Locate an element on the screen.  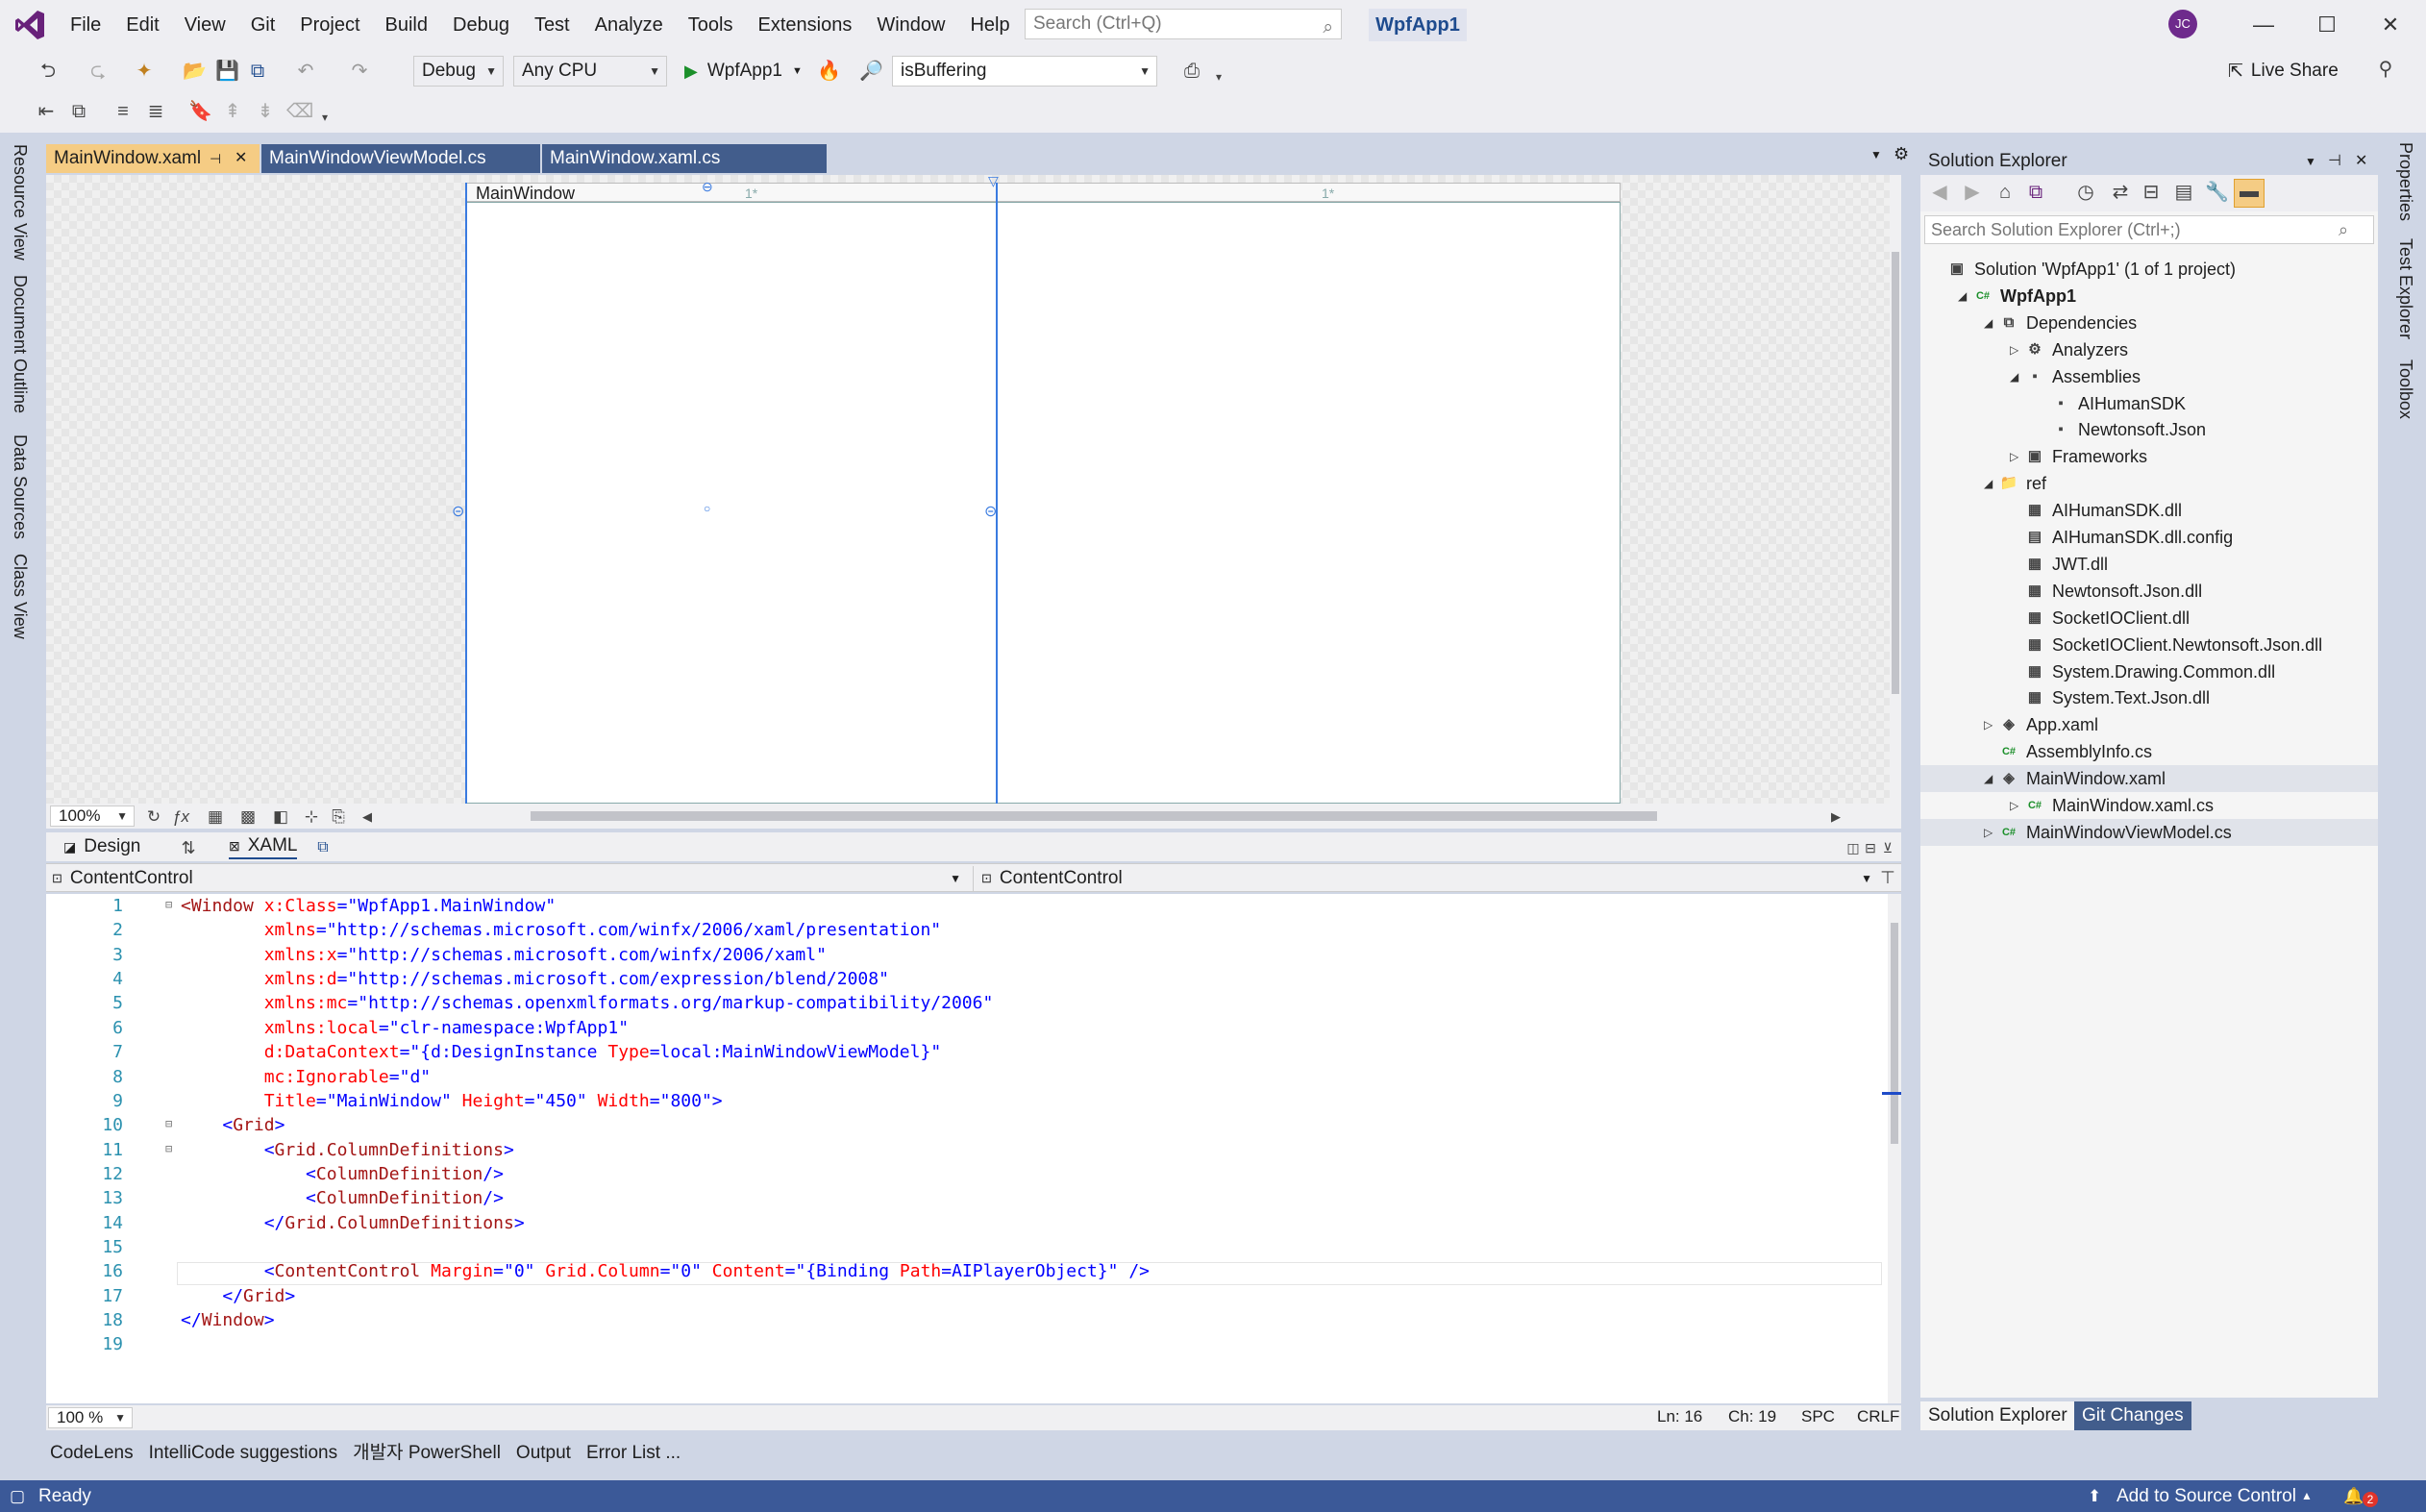
editor-vertical-scrollbar is located at coordinates (1894, 1148).